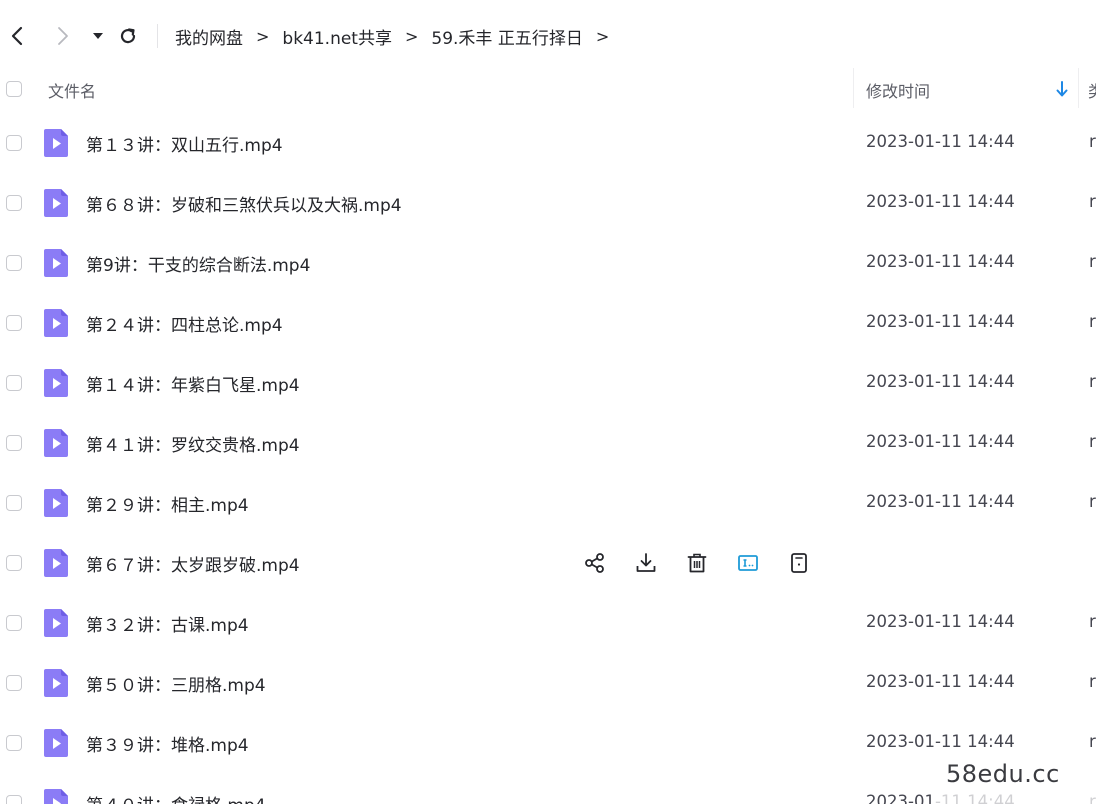 The height and width of the screenshot is (804, 1096). I want to click on row-action-toolbar, so click(709, 563).